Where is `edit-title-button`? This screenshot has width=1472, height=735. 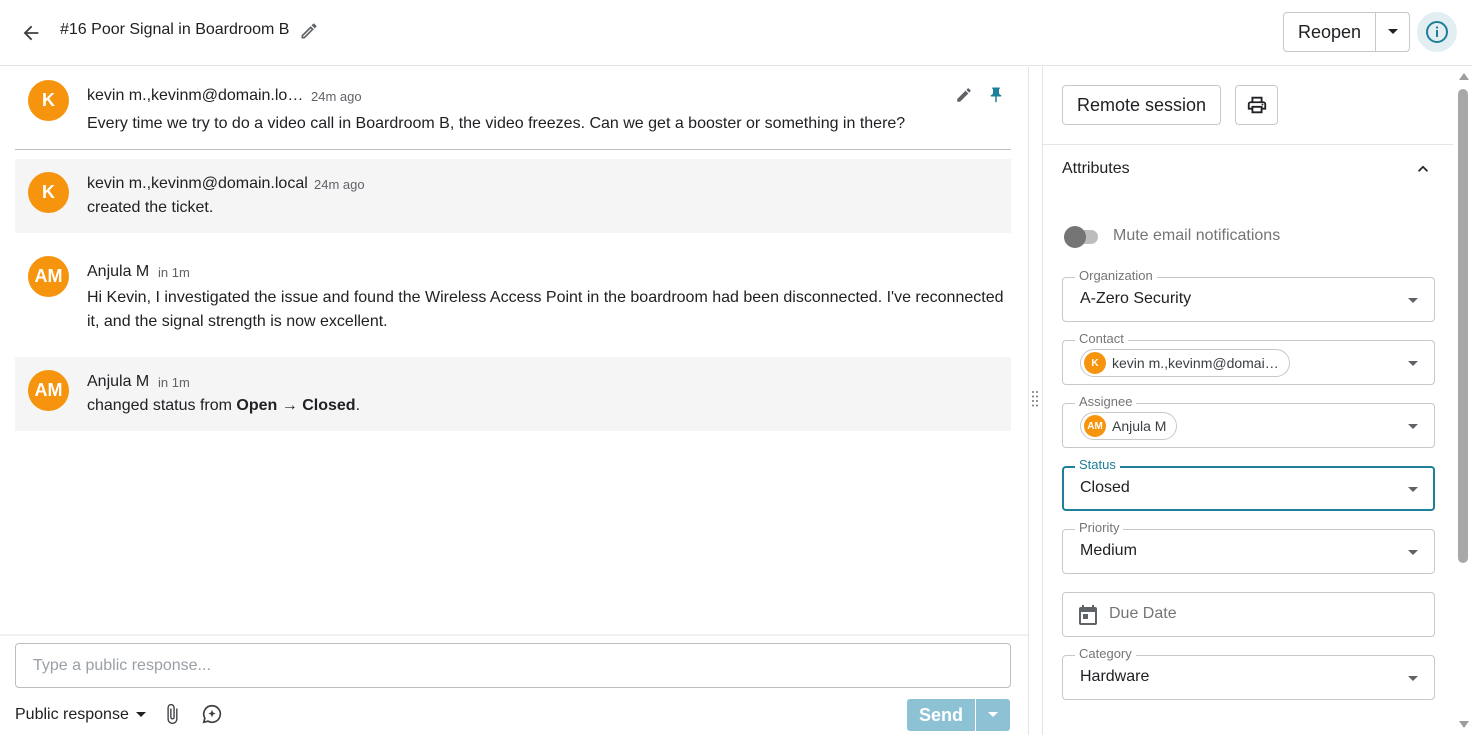
edit-title-button is located at coordinates (310, 32).